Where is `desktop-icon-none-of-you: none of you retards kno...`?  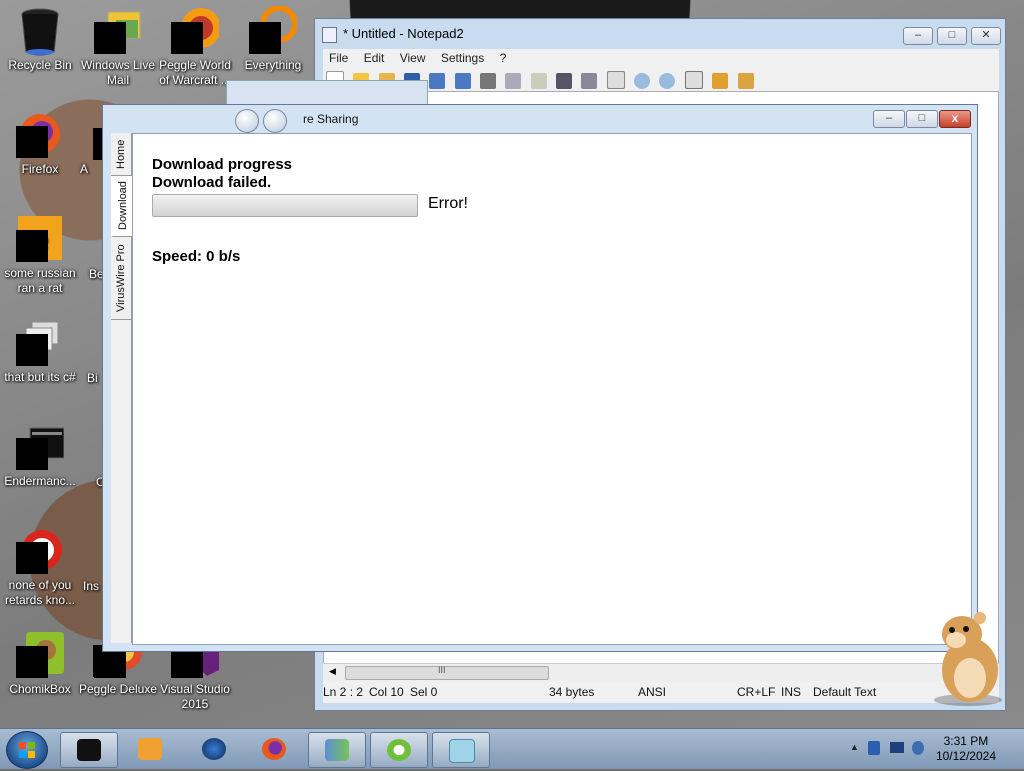
desktop-icon-none-of-you: none of you retards kno... is located at coordinates (40, 567).